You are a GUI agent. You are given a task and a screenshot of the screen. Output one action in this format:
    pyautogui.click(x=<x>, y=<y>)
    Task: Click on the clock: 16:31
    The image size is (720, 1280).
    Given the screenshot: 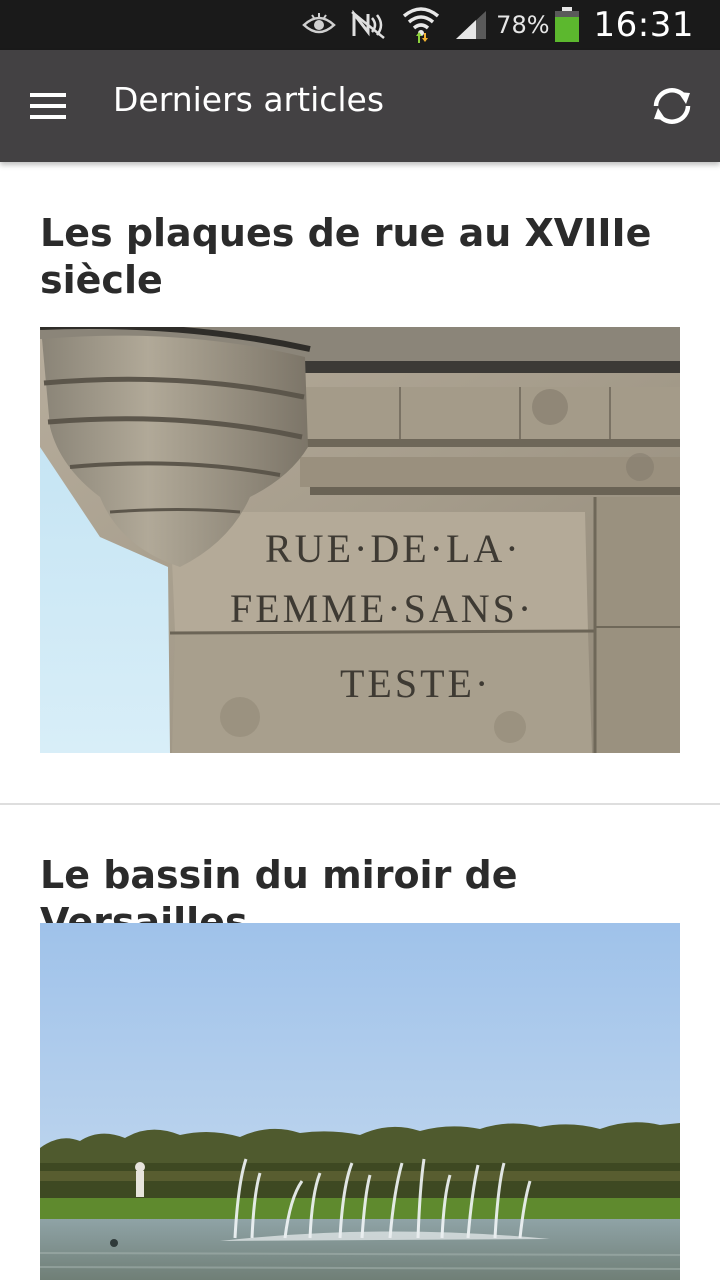 What is the action you would take?
    pyautogui.click(x=643, y=25)
    